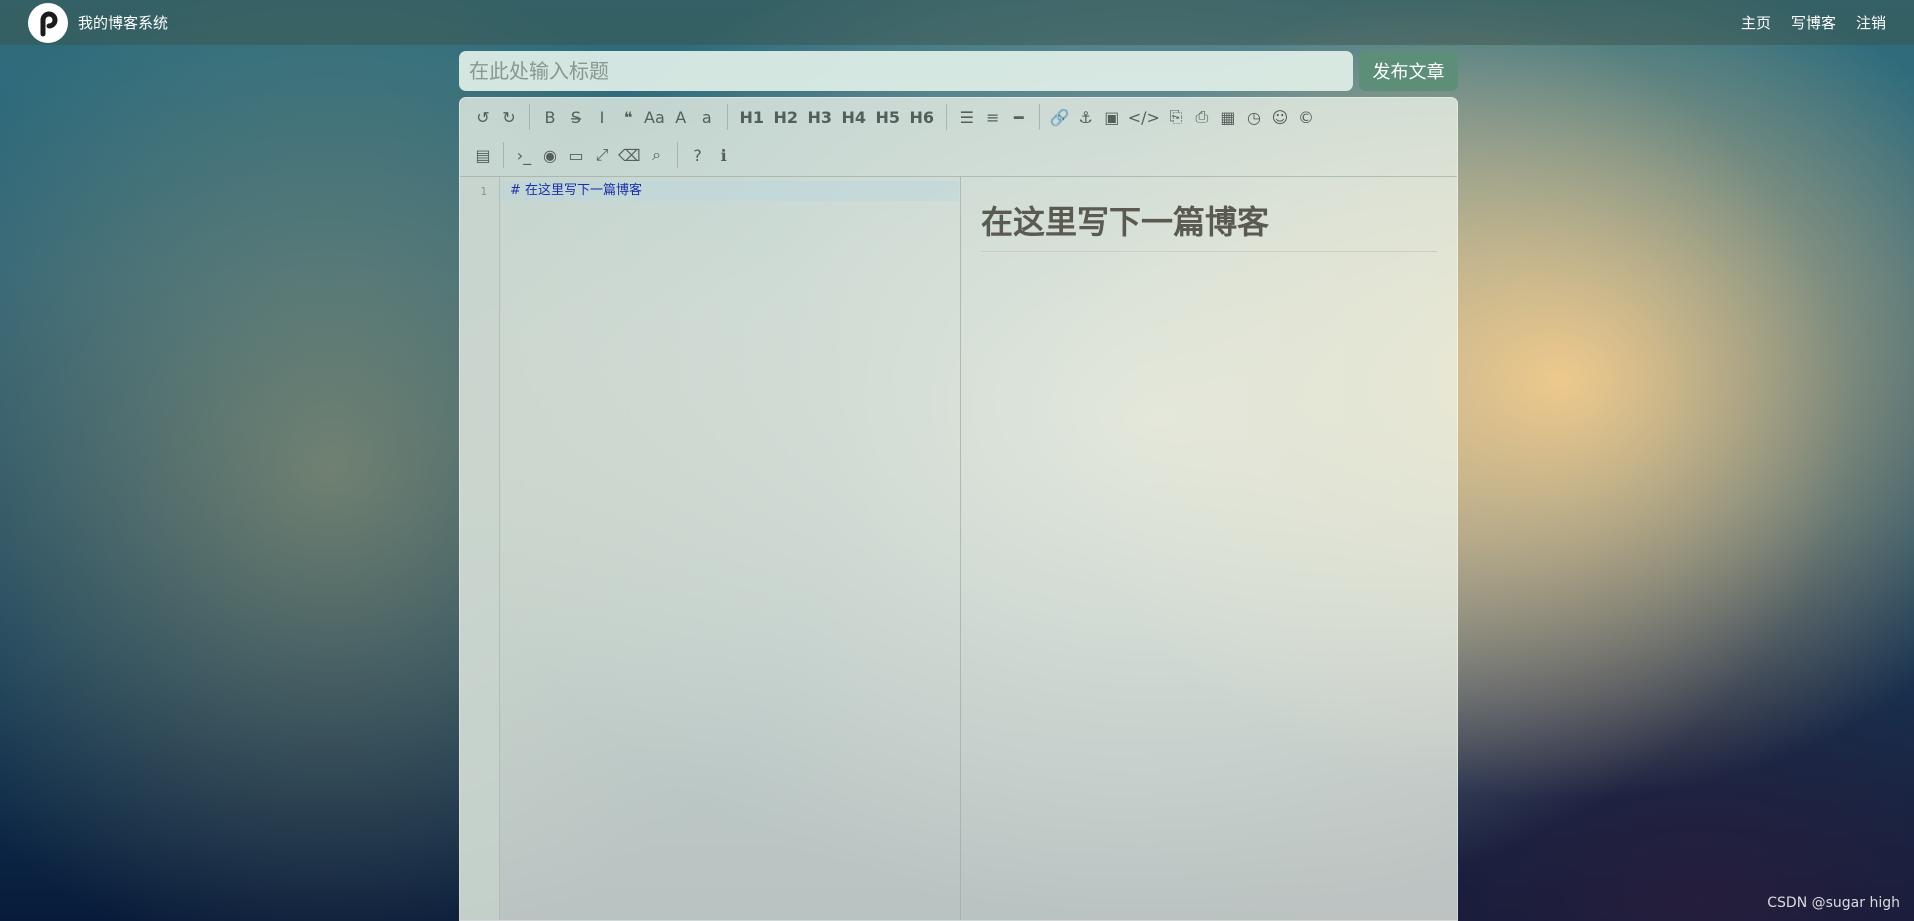 The height and width of the screenshot is (921, 1914). I want to click on info-icon: ℹ, so click(724, 155).